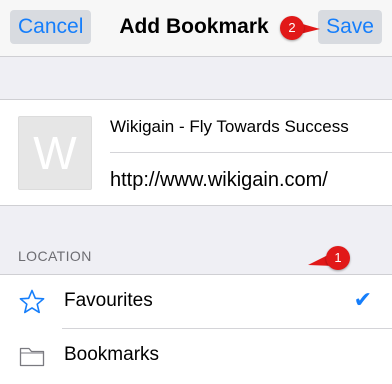  Describe the element at coordinates (108, 300) in the screenshot. I see `location-item-label: Favourites` at that location.